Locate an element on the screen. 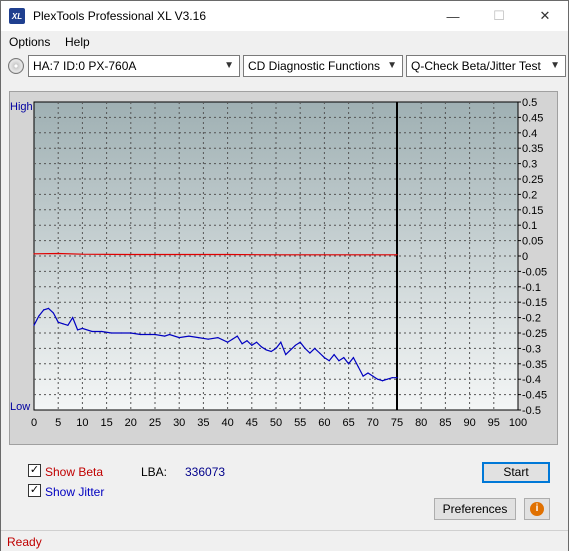 This screenshot has width=569, height=551. y-tick-label: 0.5 is located at coordinates (529, 103).